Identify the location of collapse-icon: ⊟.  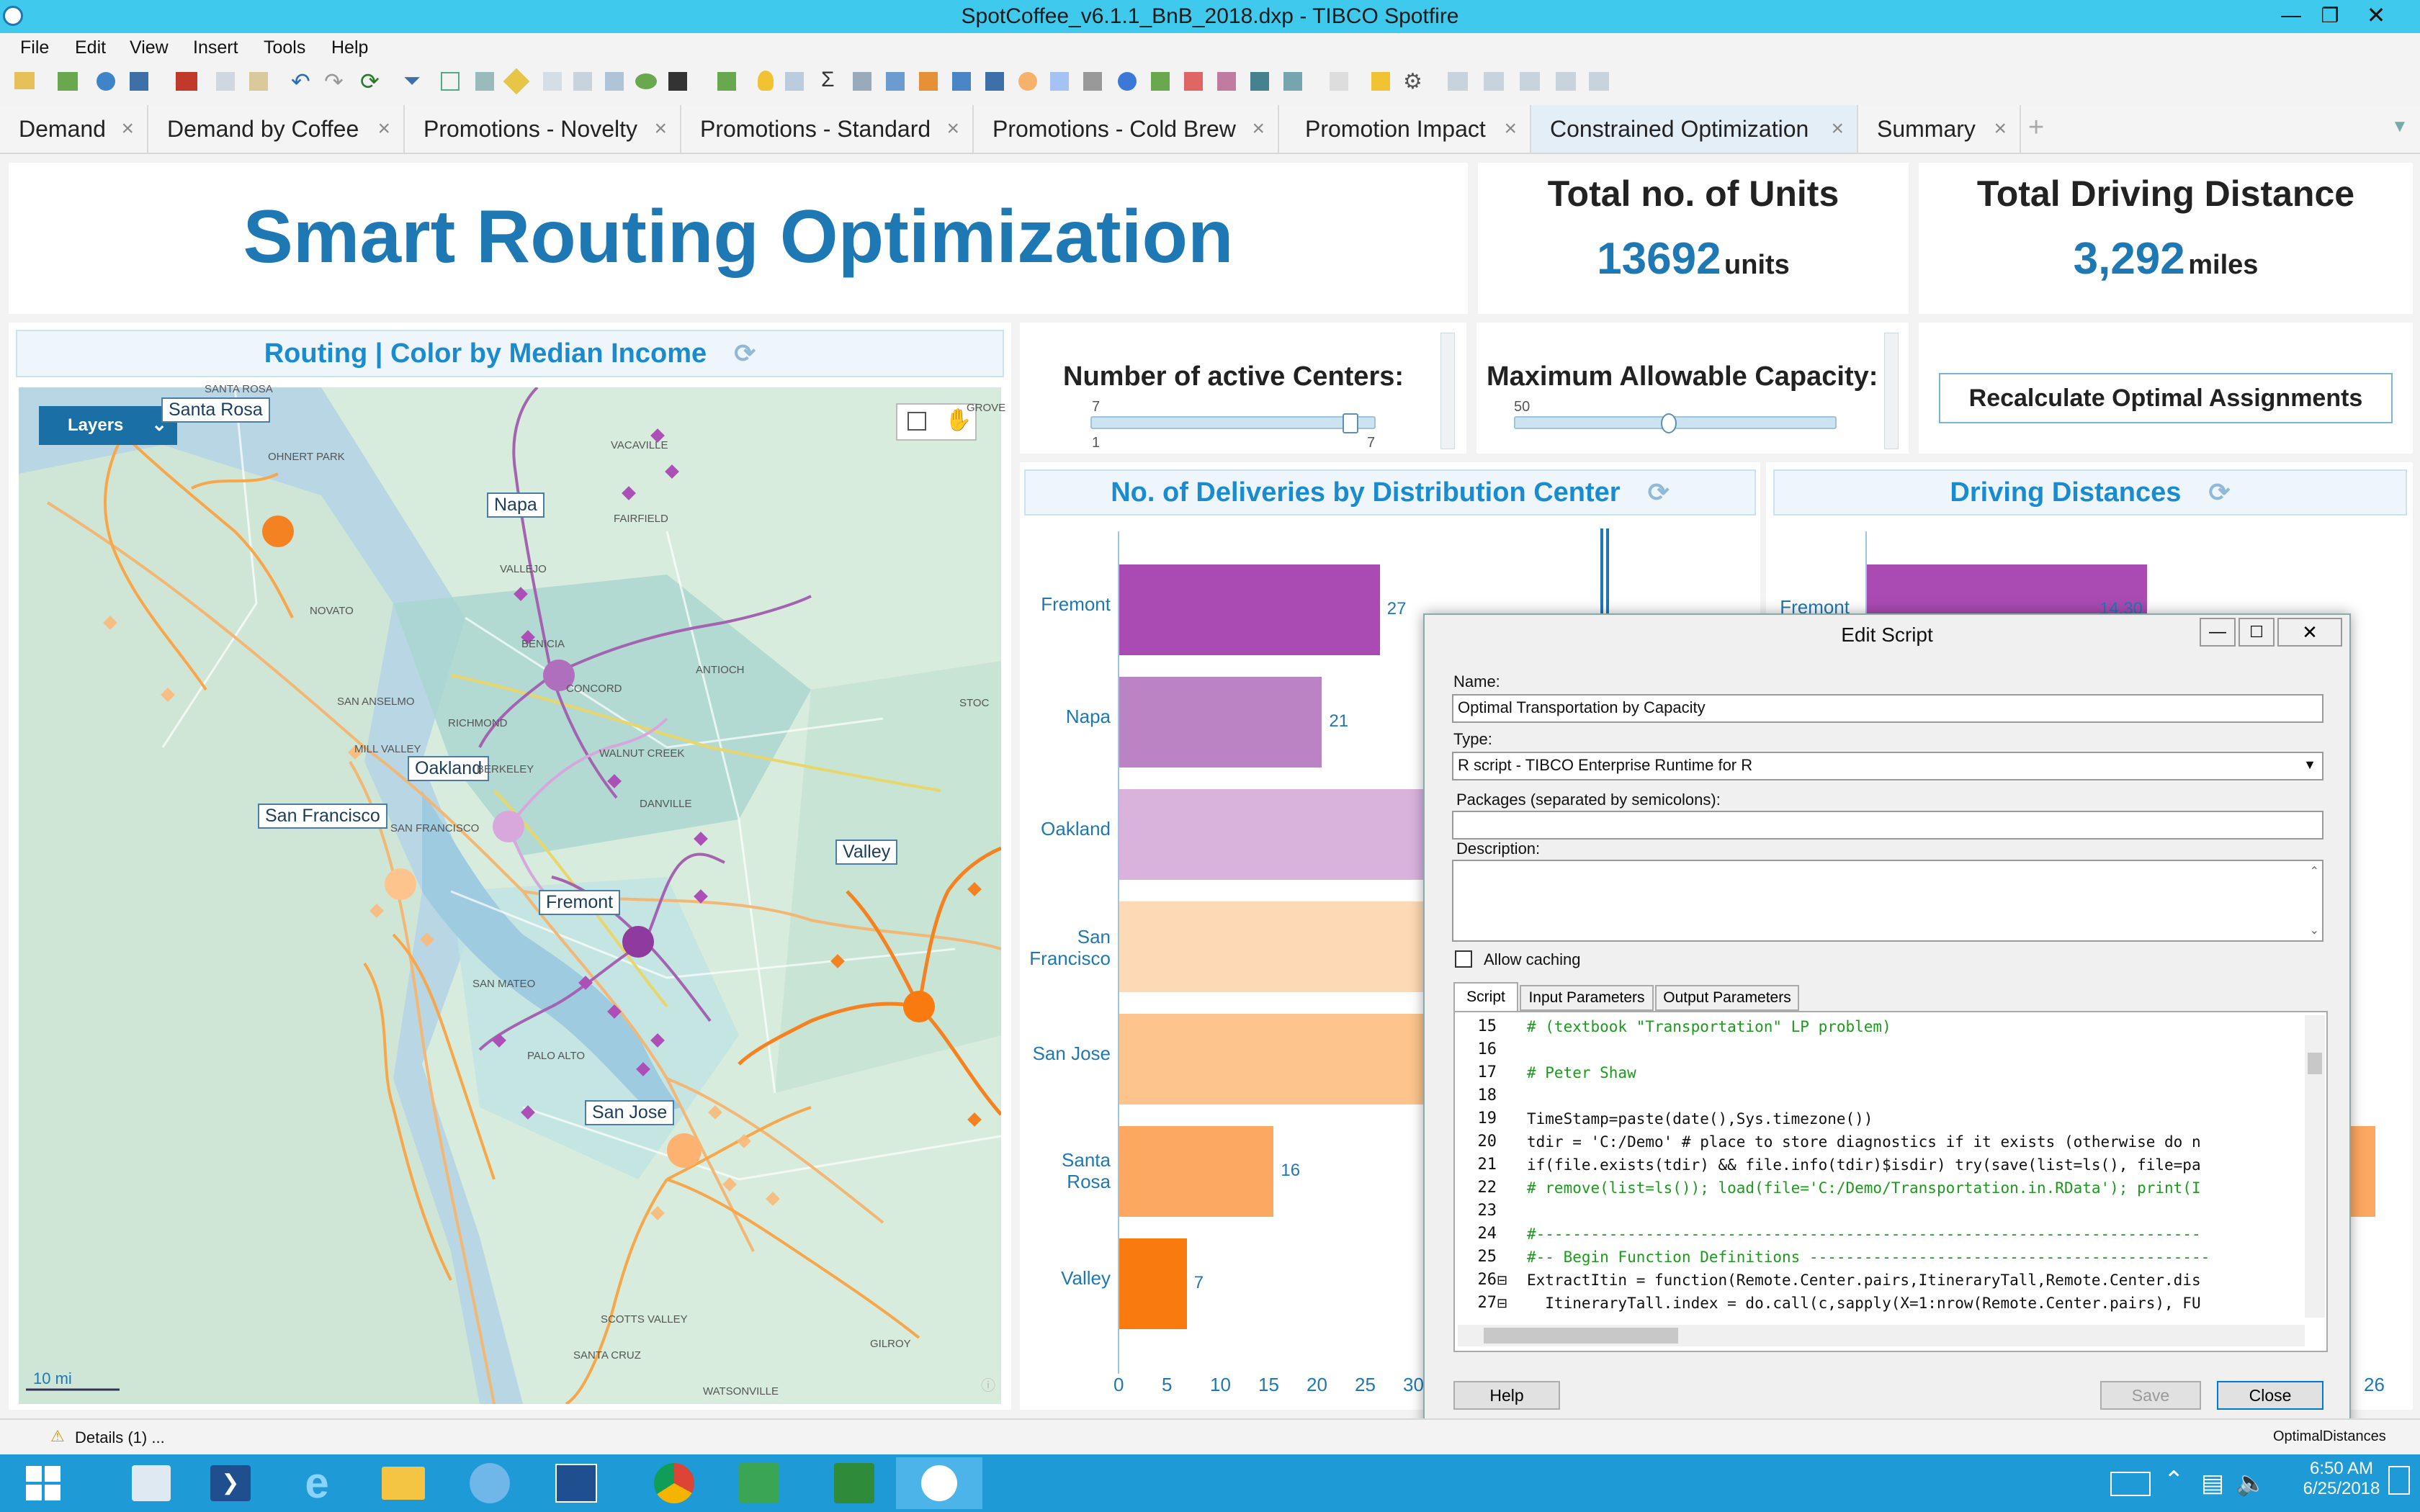
(1505, 1303).